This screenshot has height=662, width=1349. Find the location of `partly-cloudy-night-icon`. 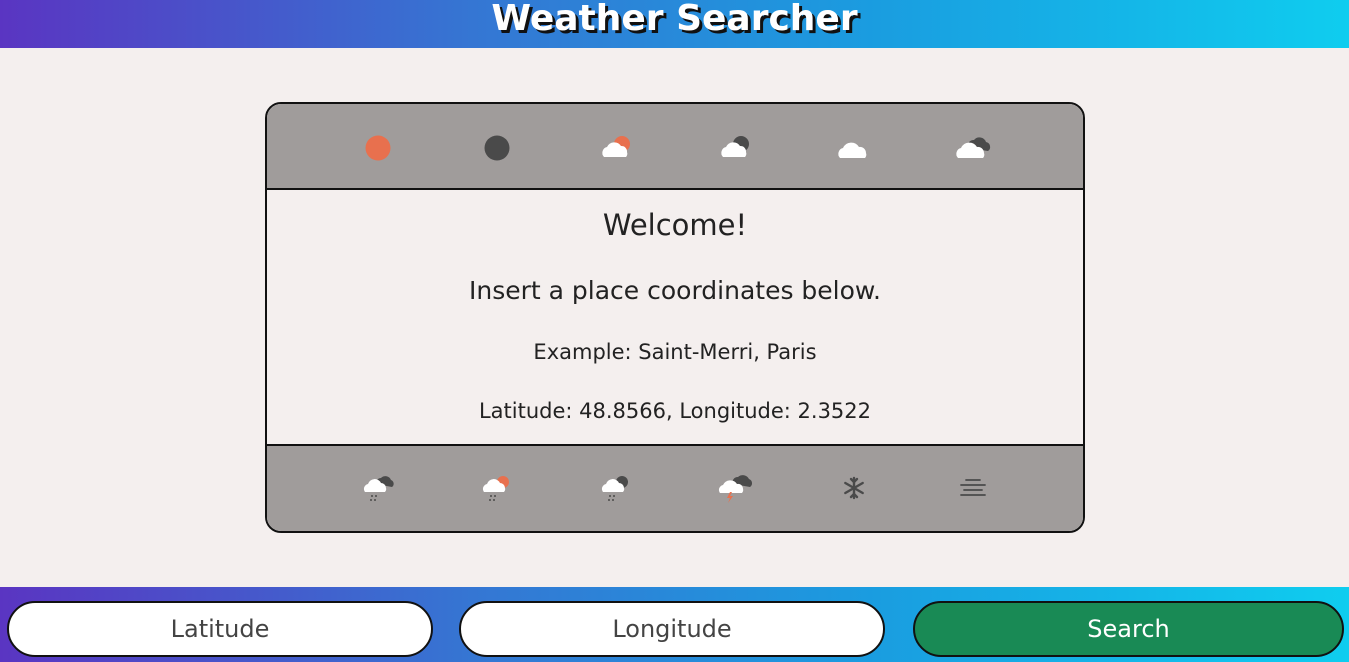

partly-cloudy-night-icon is located at coordinates (735, 148).